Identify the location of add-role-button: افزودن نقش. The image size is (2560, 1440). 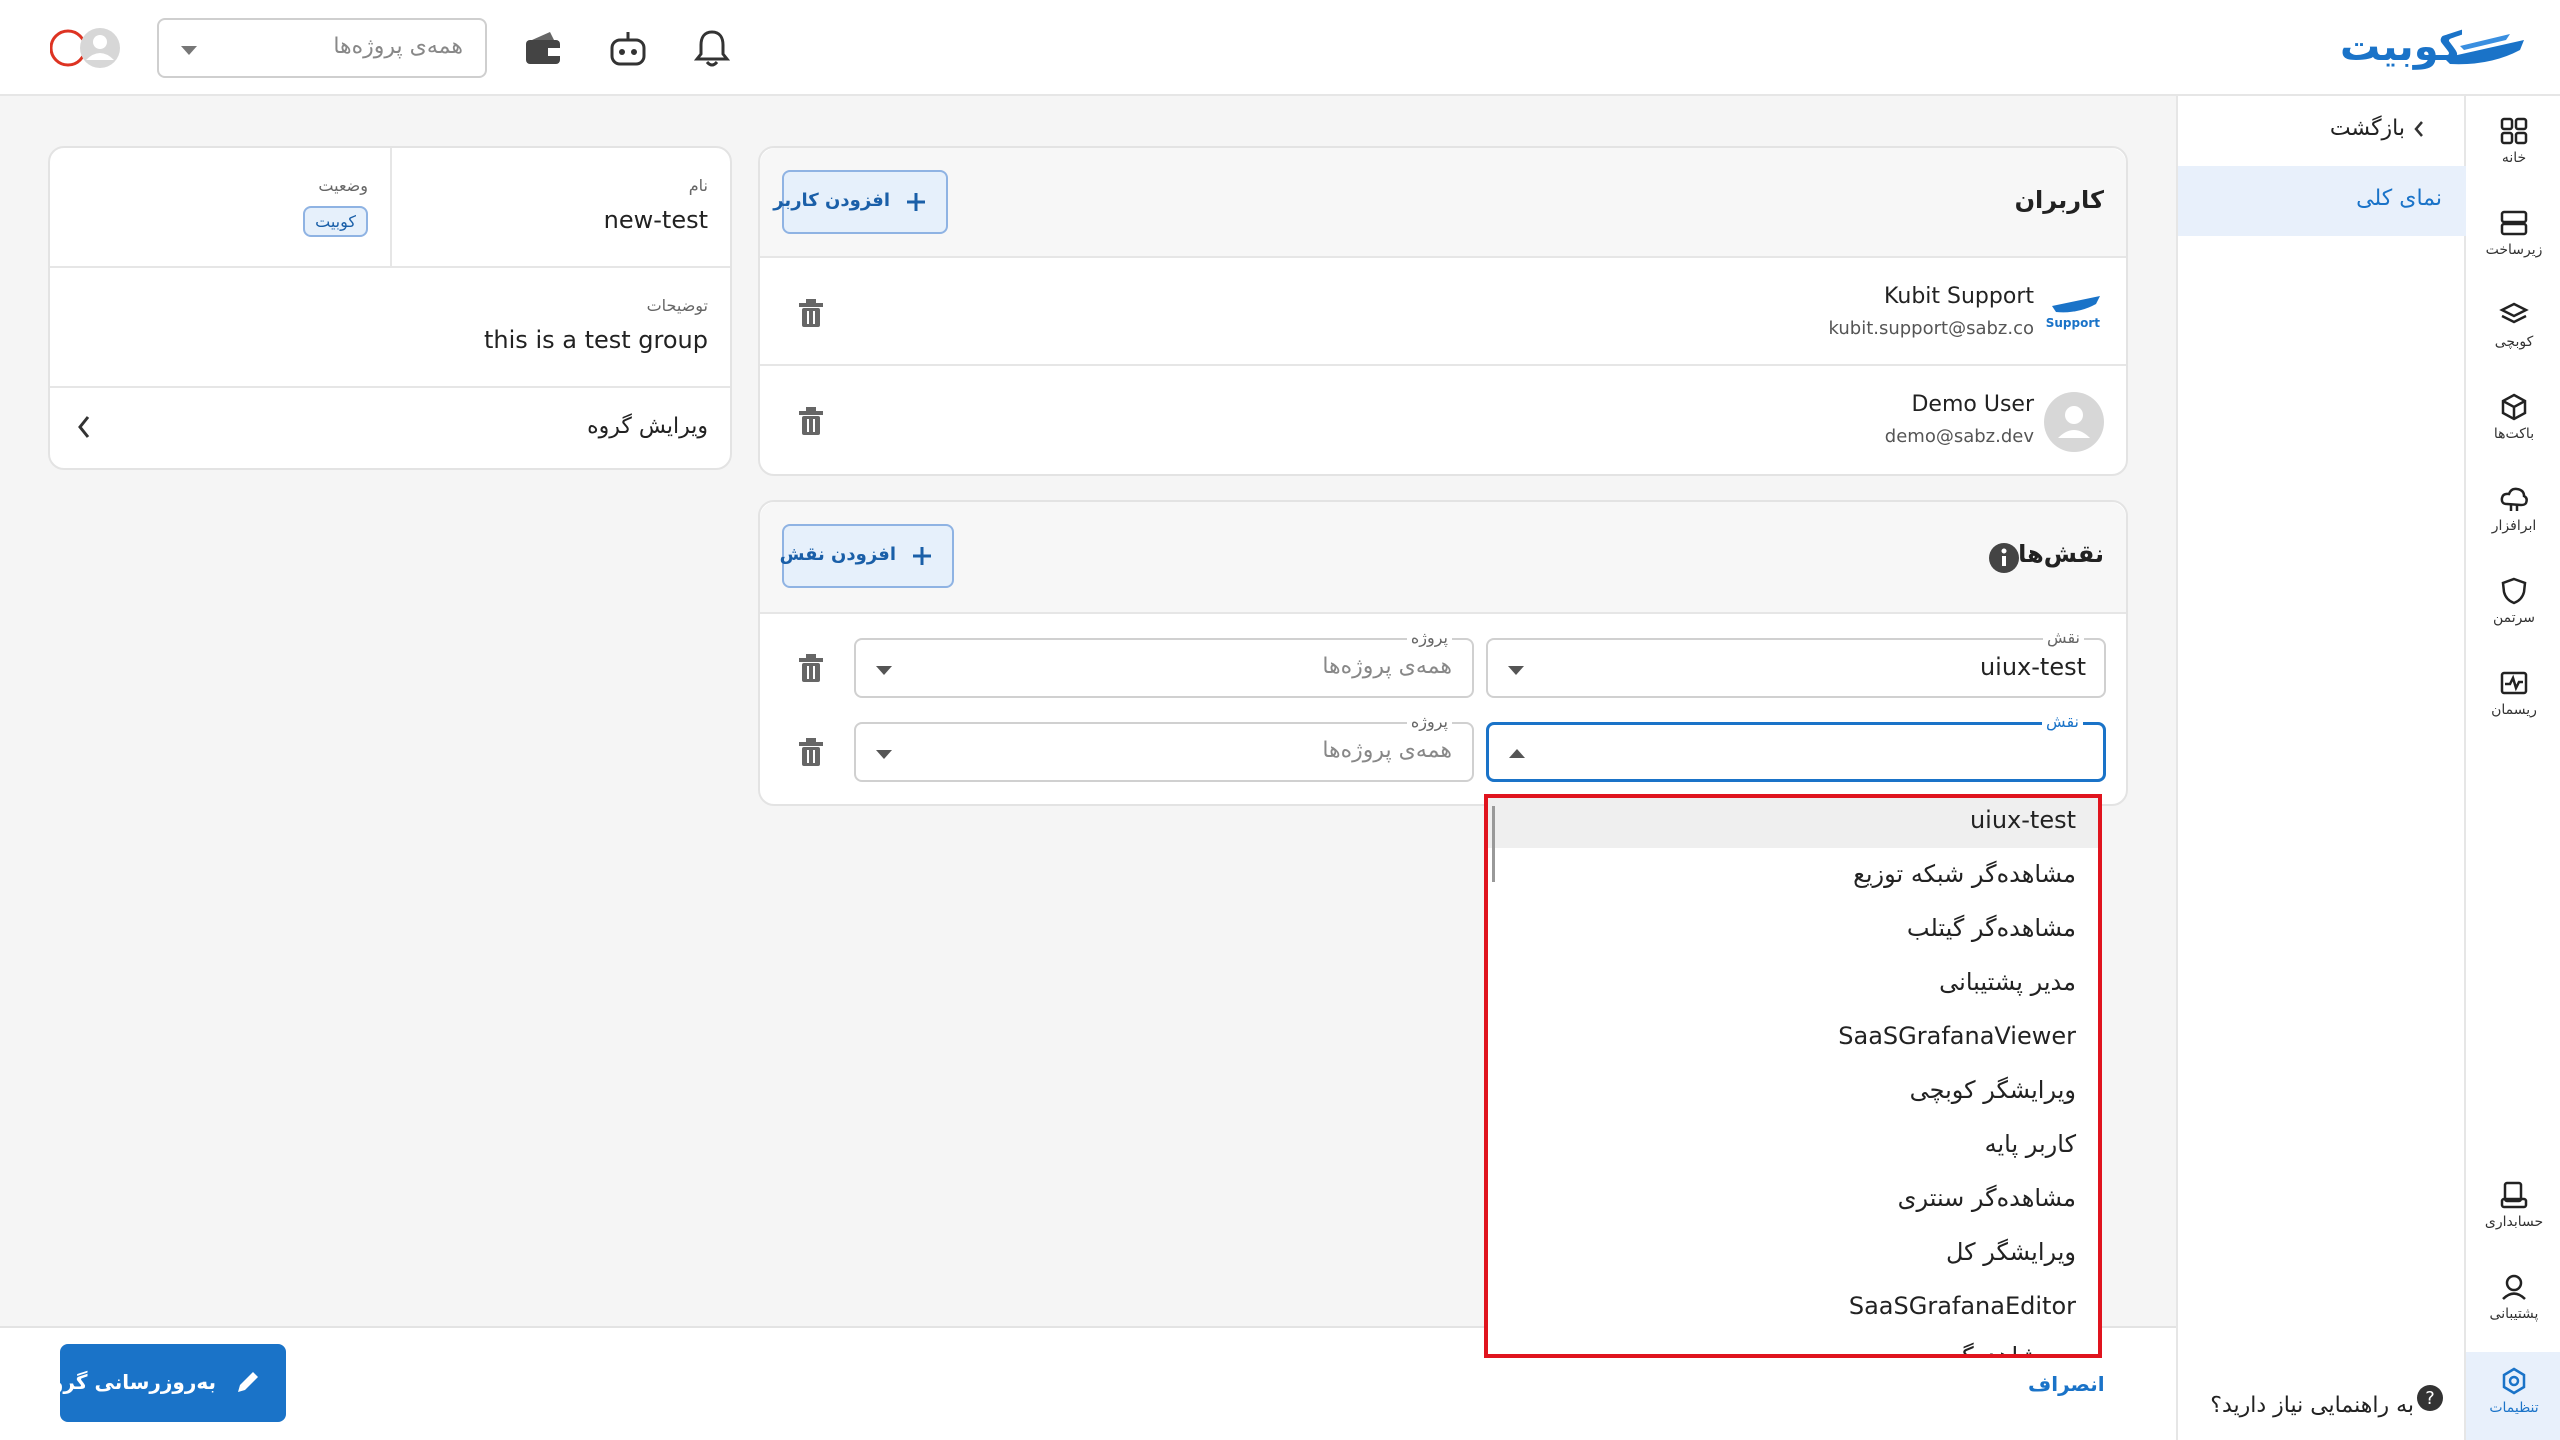
(866, 556).